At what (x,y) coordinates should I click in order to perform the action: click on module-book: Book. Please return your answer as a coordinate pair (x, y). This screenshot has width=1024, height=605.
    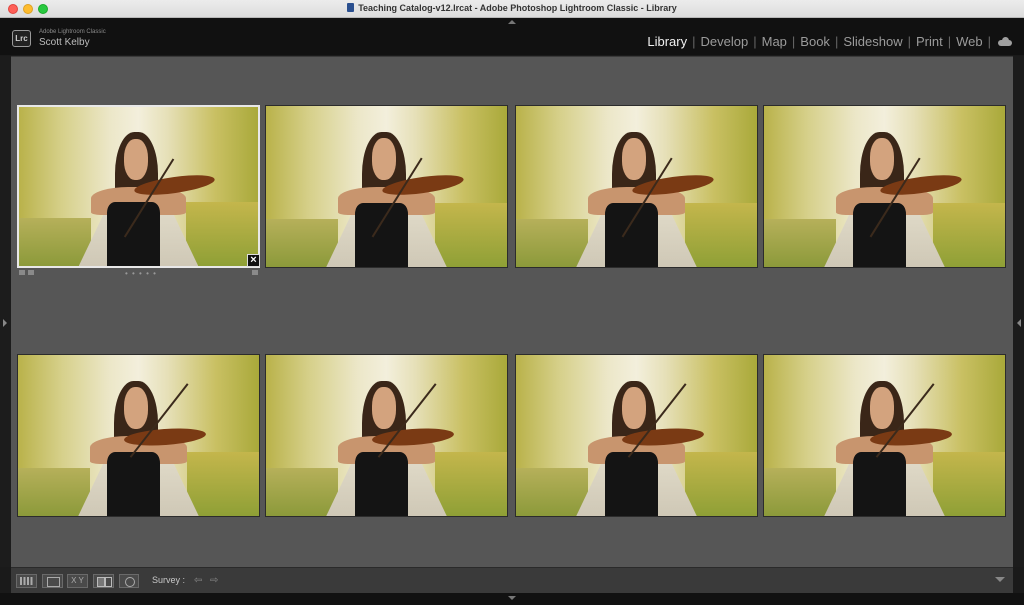
    Looking at the image, I should click on (815, 41).